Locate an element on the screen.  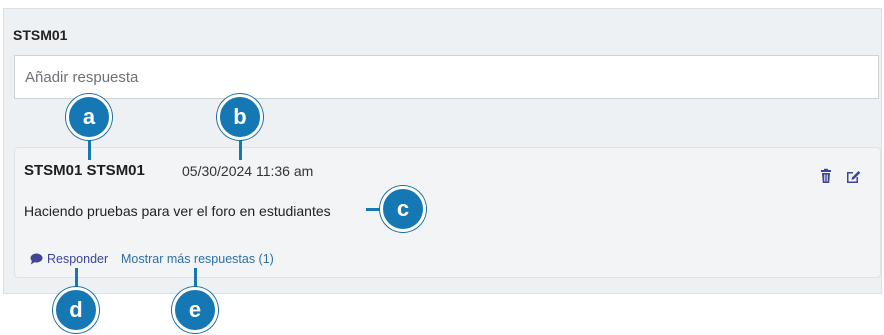
reply-label: Responder is located at coordinates (78, 259).